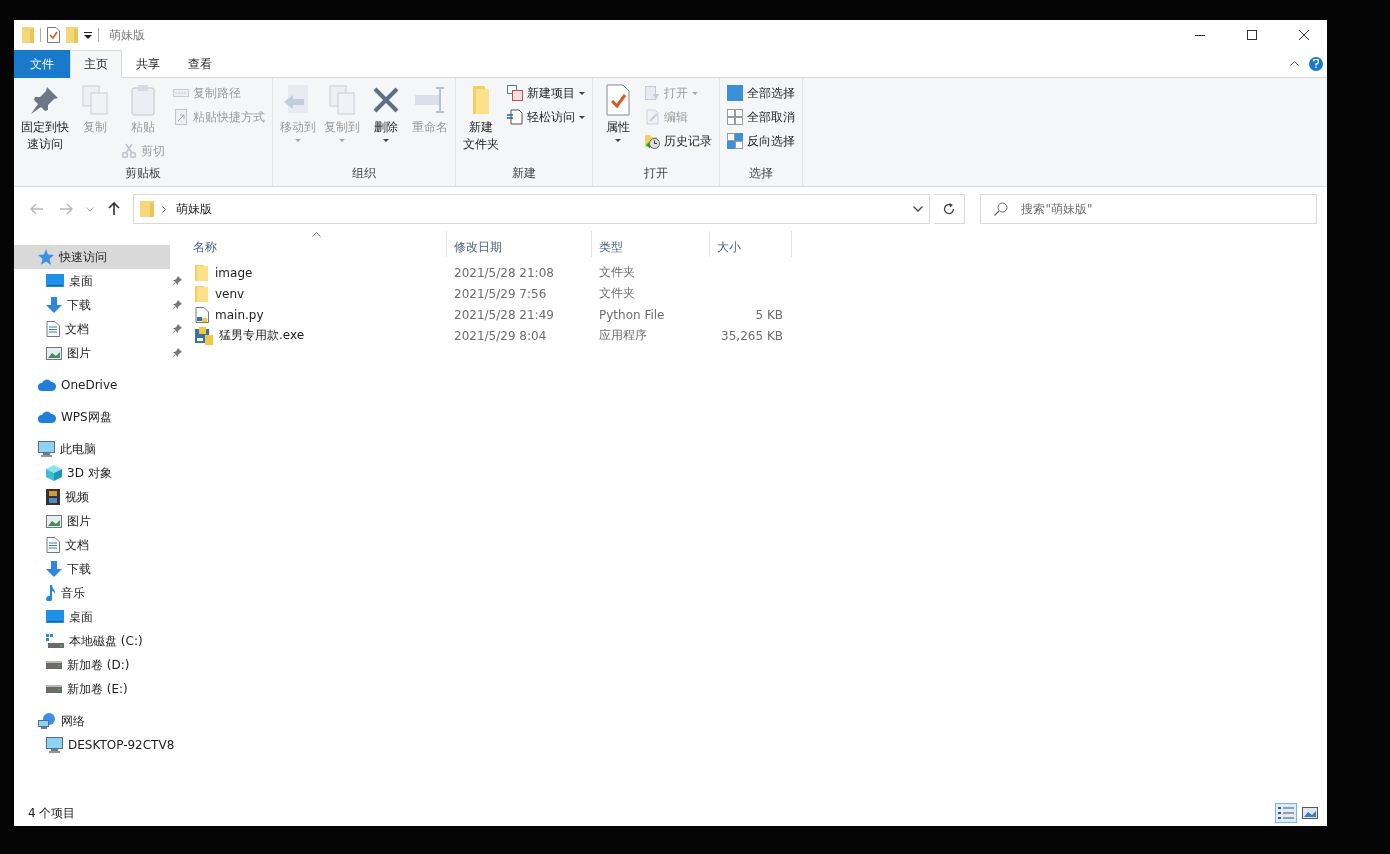 This screenshot has height=854, width=1390. What do you see at coordinates (386, 113) in the screenshot?
I see `ribbon-command: 删除` at bounding box center [386, 113].